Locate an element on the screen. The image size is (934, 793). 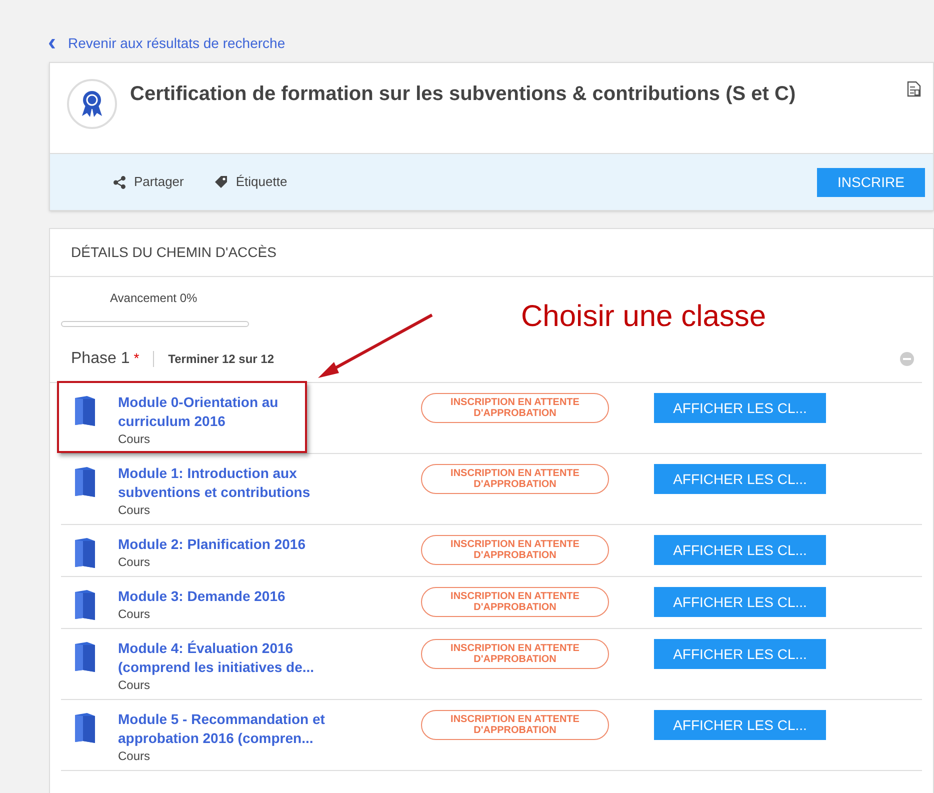
phase-title: Phase 1 is located at coordinates (100, 358).